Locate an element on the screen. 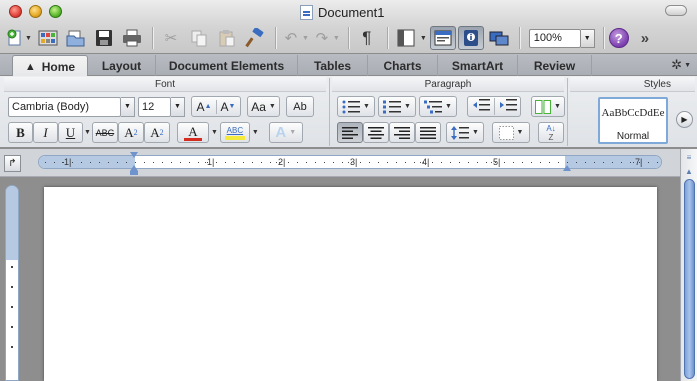 The height and width of the screenshot is (381, 697). title-bar: Document1 ▼ ✂ ↶ ▼ ↷ ▼ ¶ ▼ 100% ▼ ? » is located at coordinates (348, 27).